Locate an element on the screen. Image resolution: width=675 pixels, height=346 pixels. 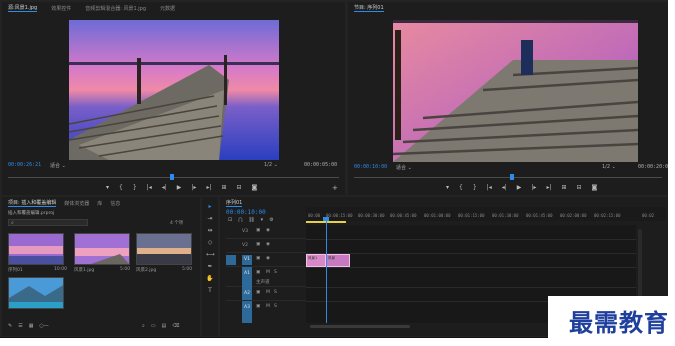
add-button-icon: + is located at coordinates (335, 188).